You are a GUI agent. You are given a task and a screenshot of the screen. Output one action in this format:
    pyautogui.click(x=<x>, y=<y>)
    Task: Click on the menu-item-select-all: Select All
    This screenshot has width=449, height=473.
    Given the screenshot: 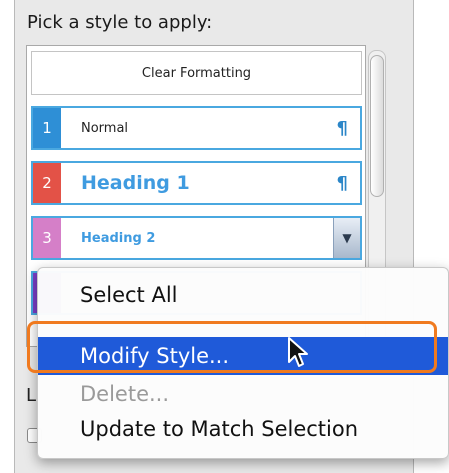 What is the action you would take?
    pyautogui.click(x=243, y=295)
    